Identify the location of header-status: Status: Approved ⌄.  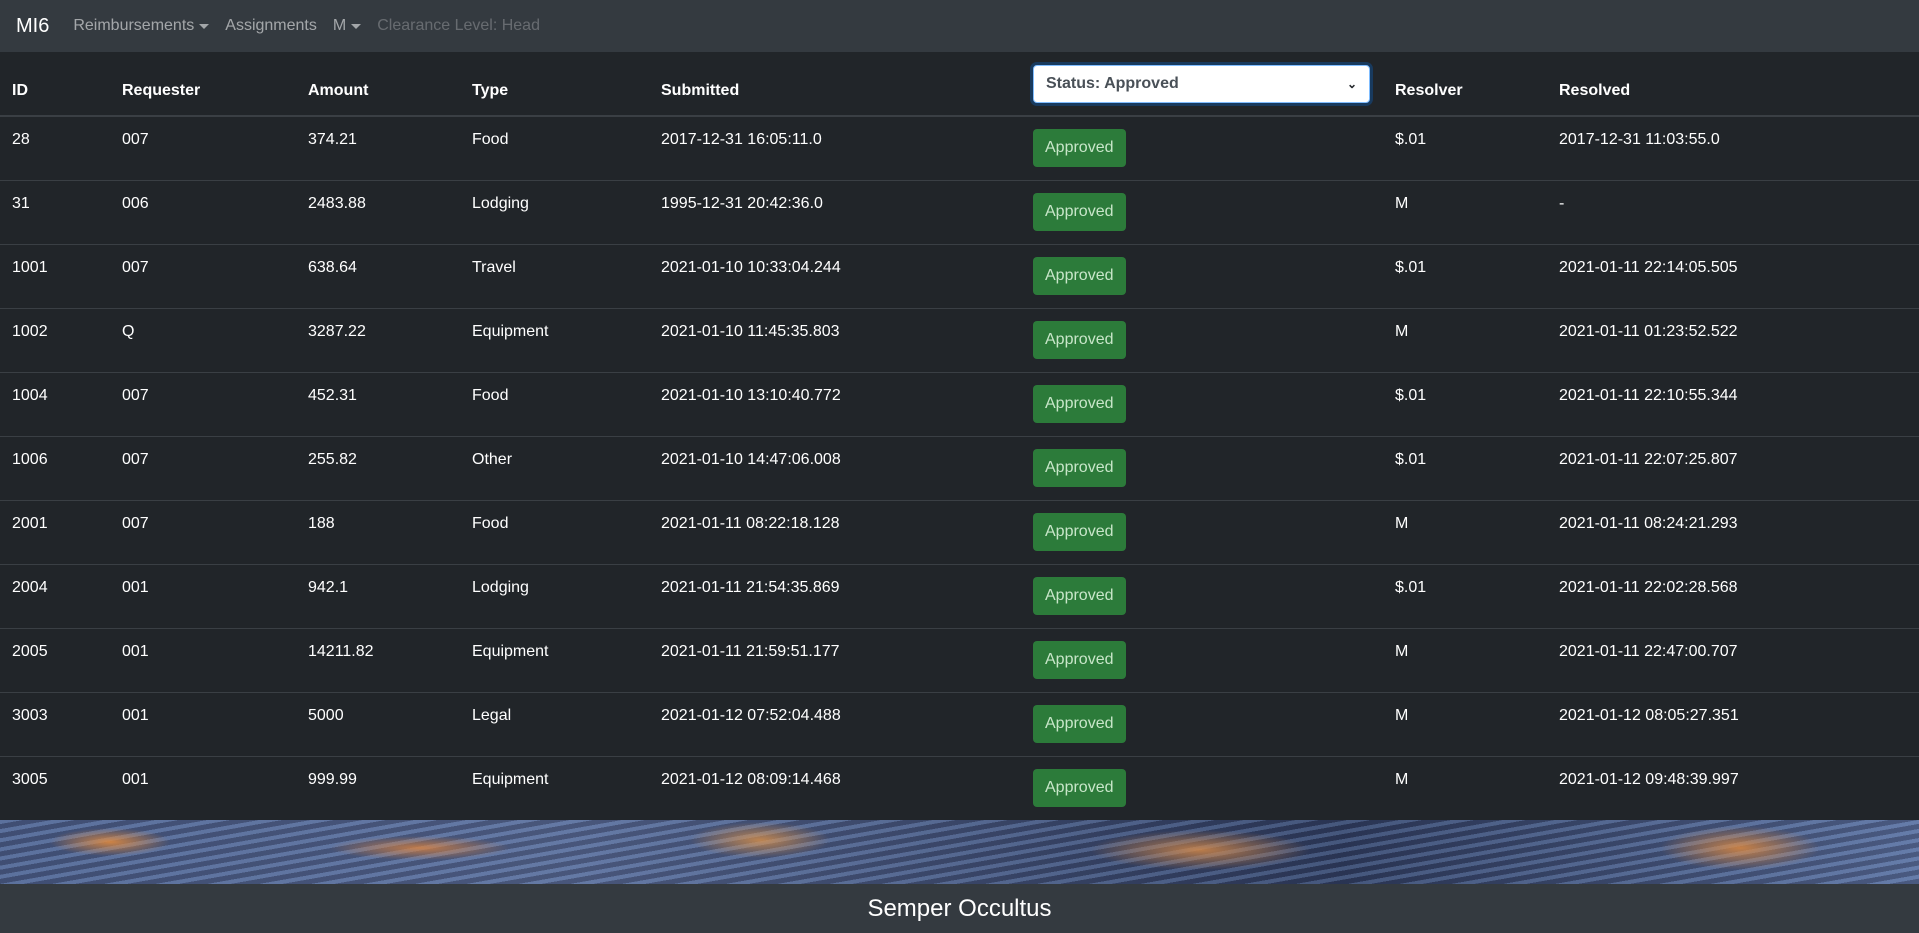
(1202, 84).